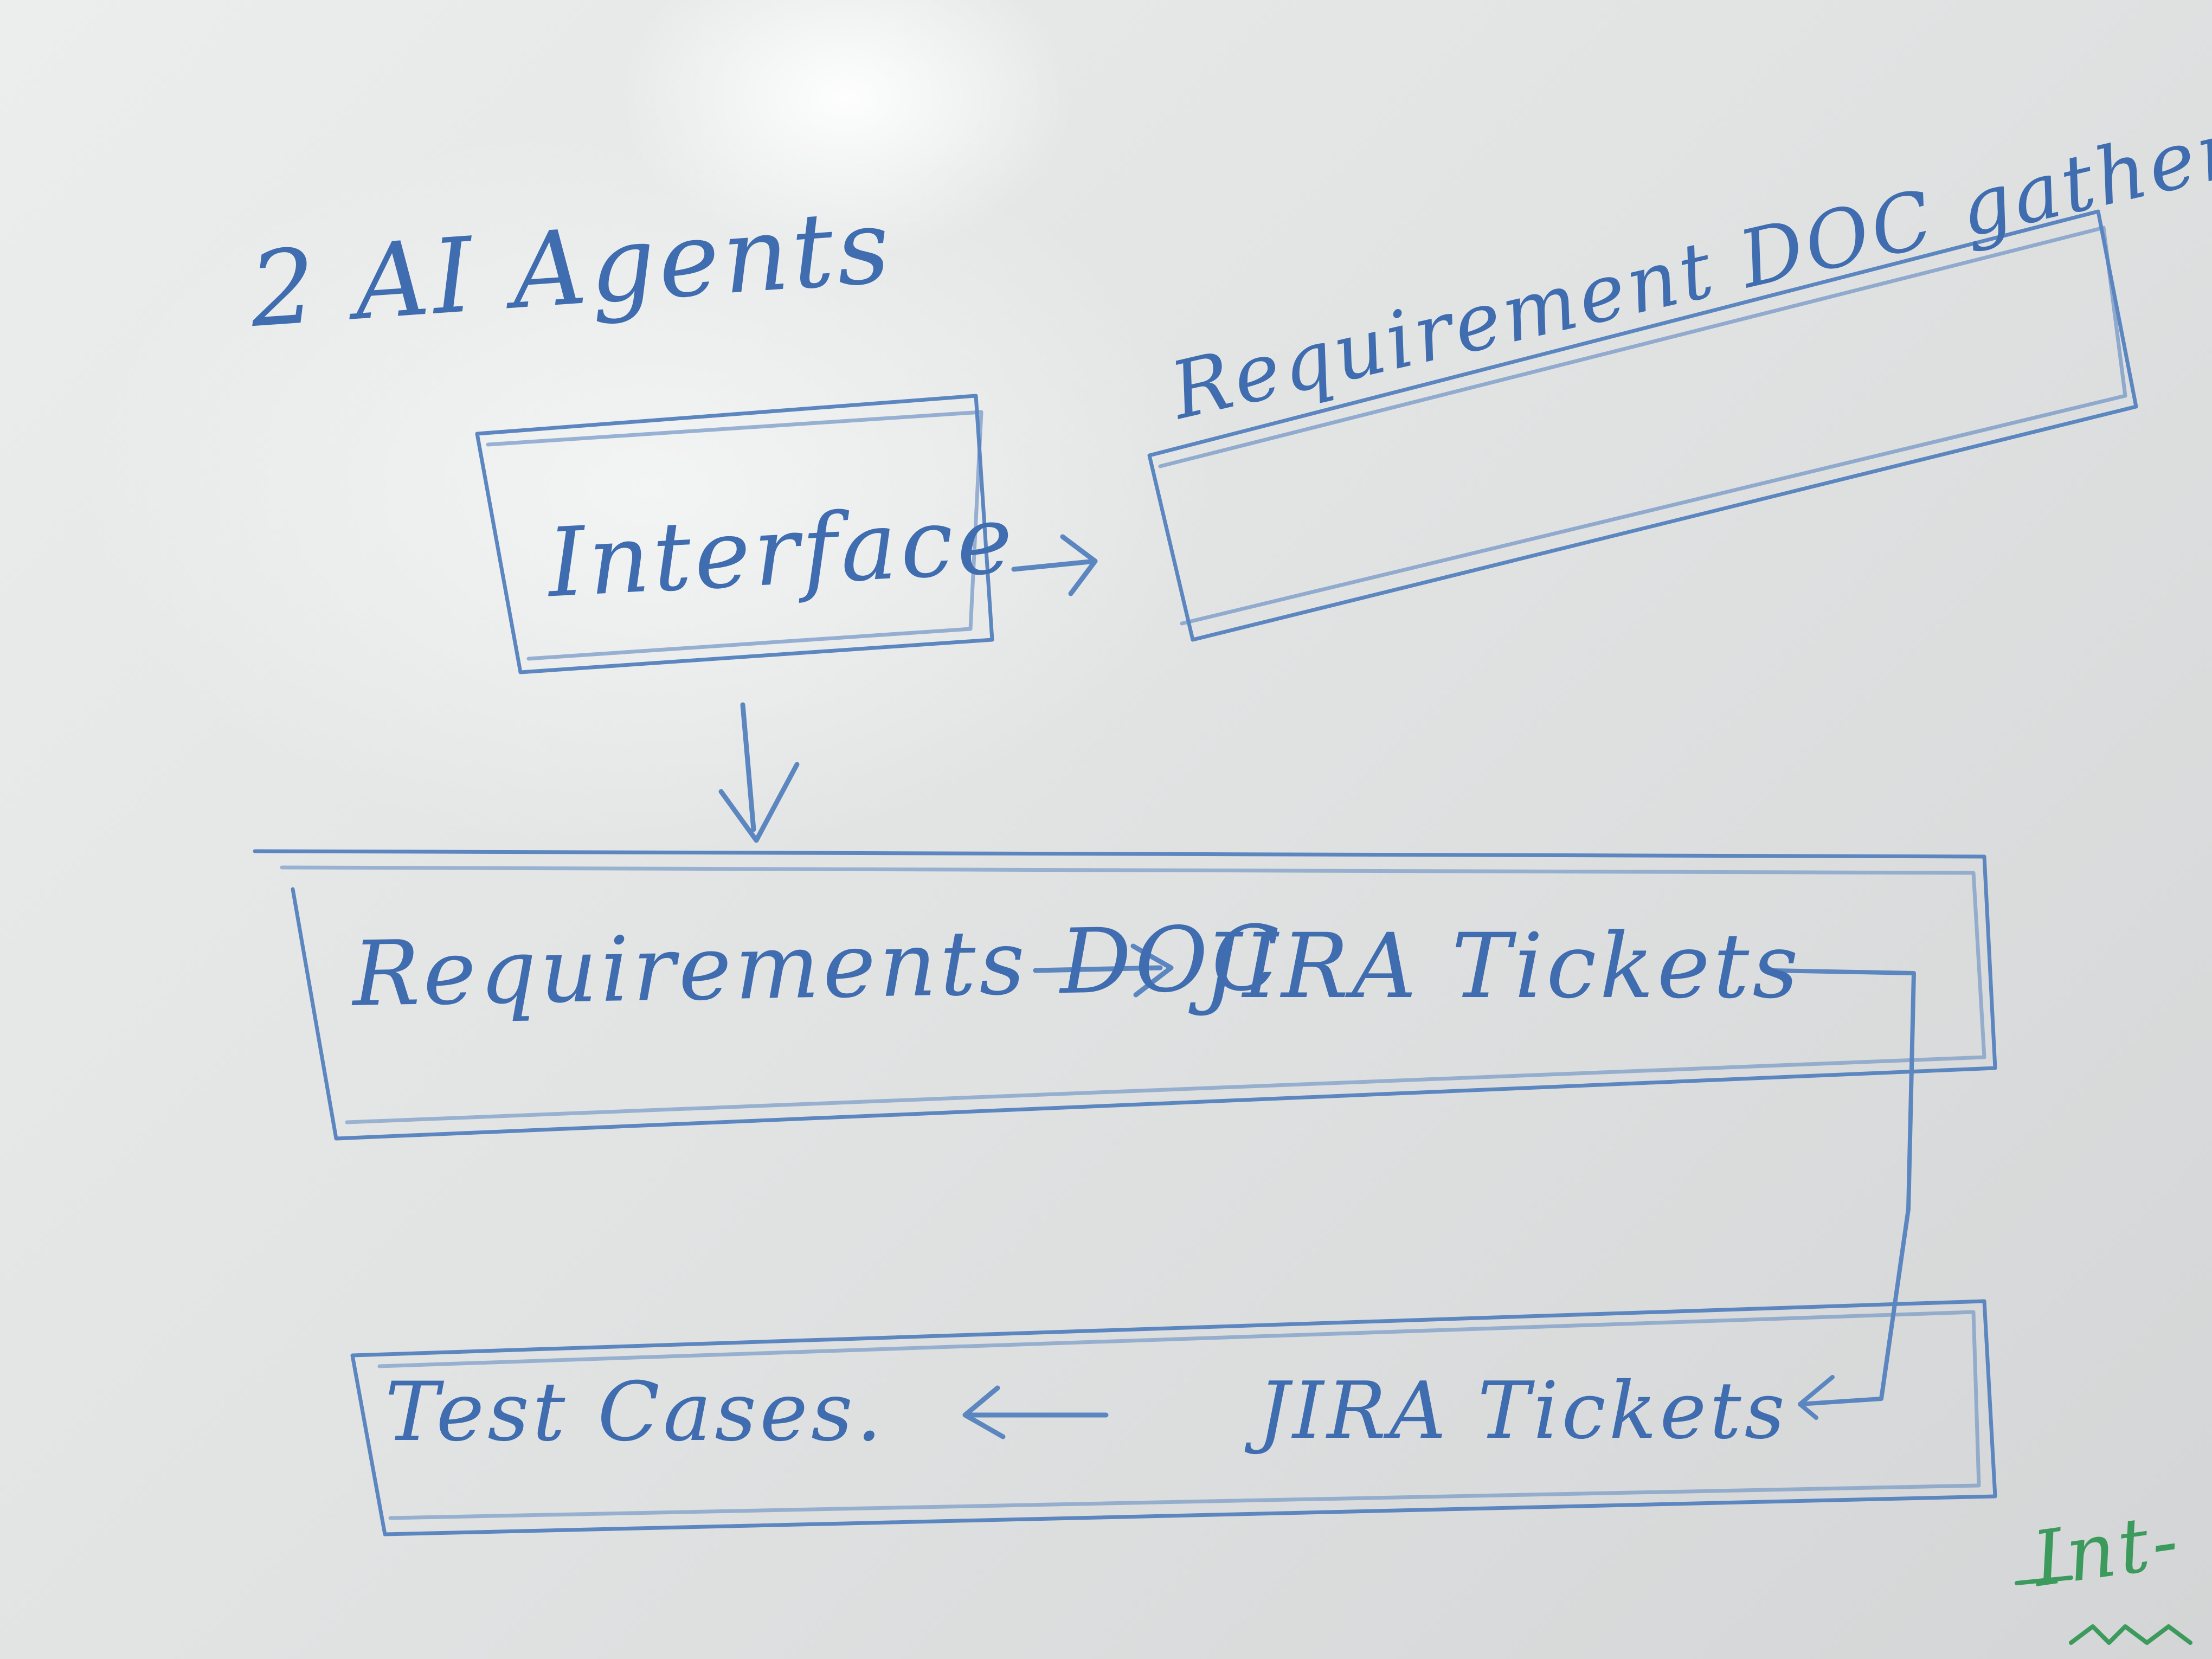 The width and height of the screenshot is (2212, 1659). What do you see at coordinates (759, 772) in the screenshot?
I see `arrow-interface-down` at bounding box center [759, 772].